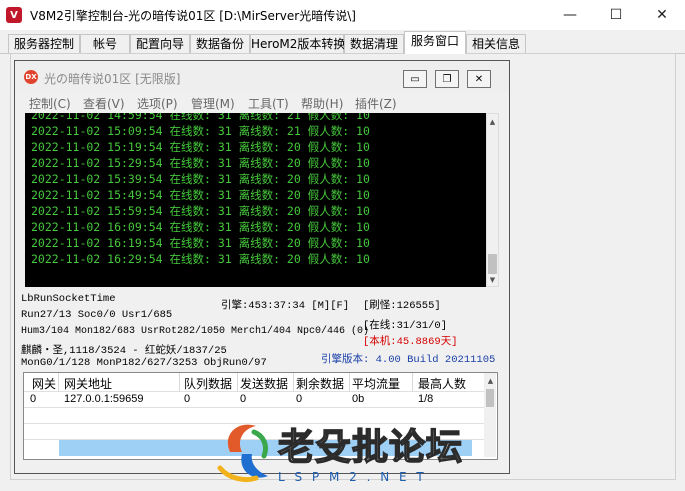 This screenshot has height=491, width=685. What do you see at coordinates (408, 360) in the screenshot?
I see `engine-version: 引擎版本: 4.00 Build 20211105` at bounding box center [408, 360].